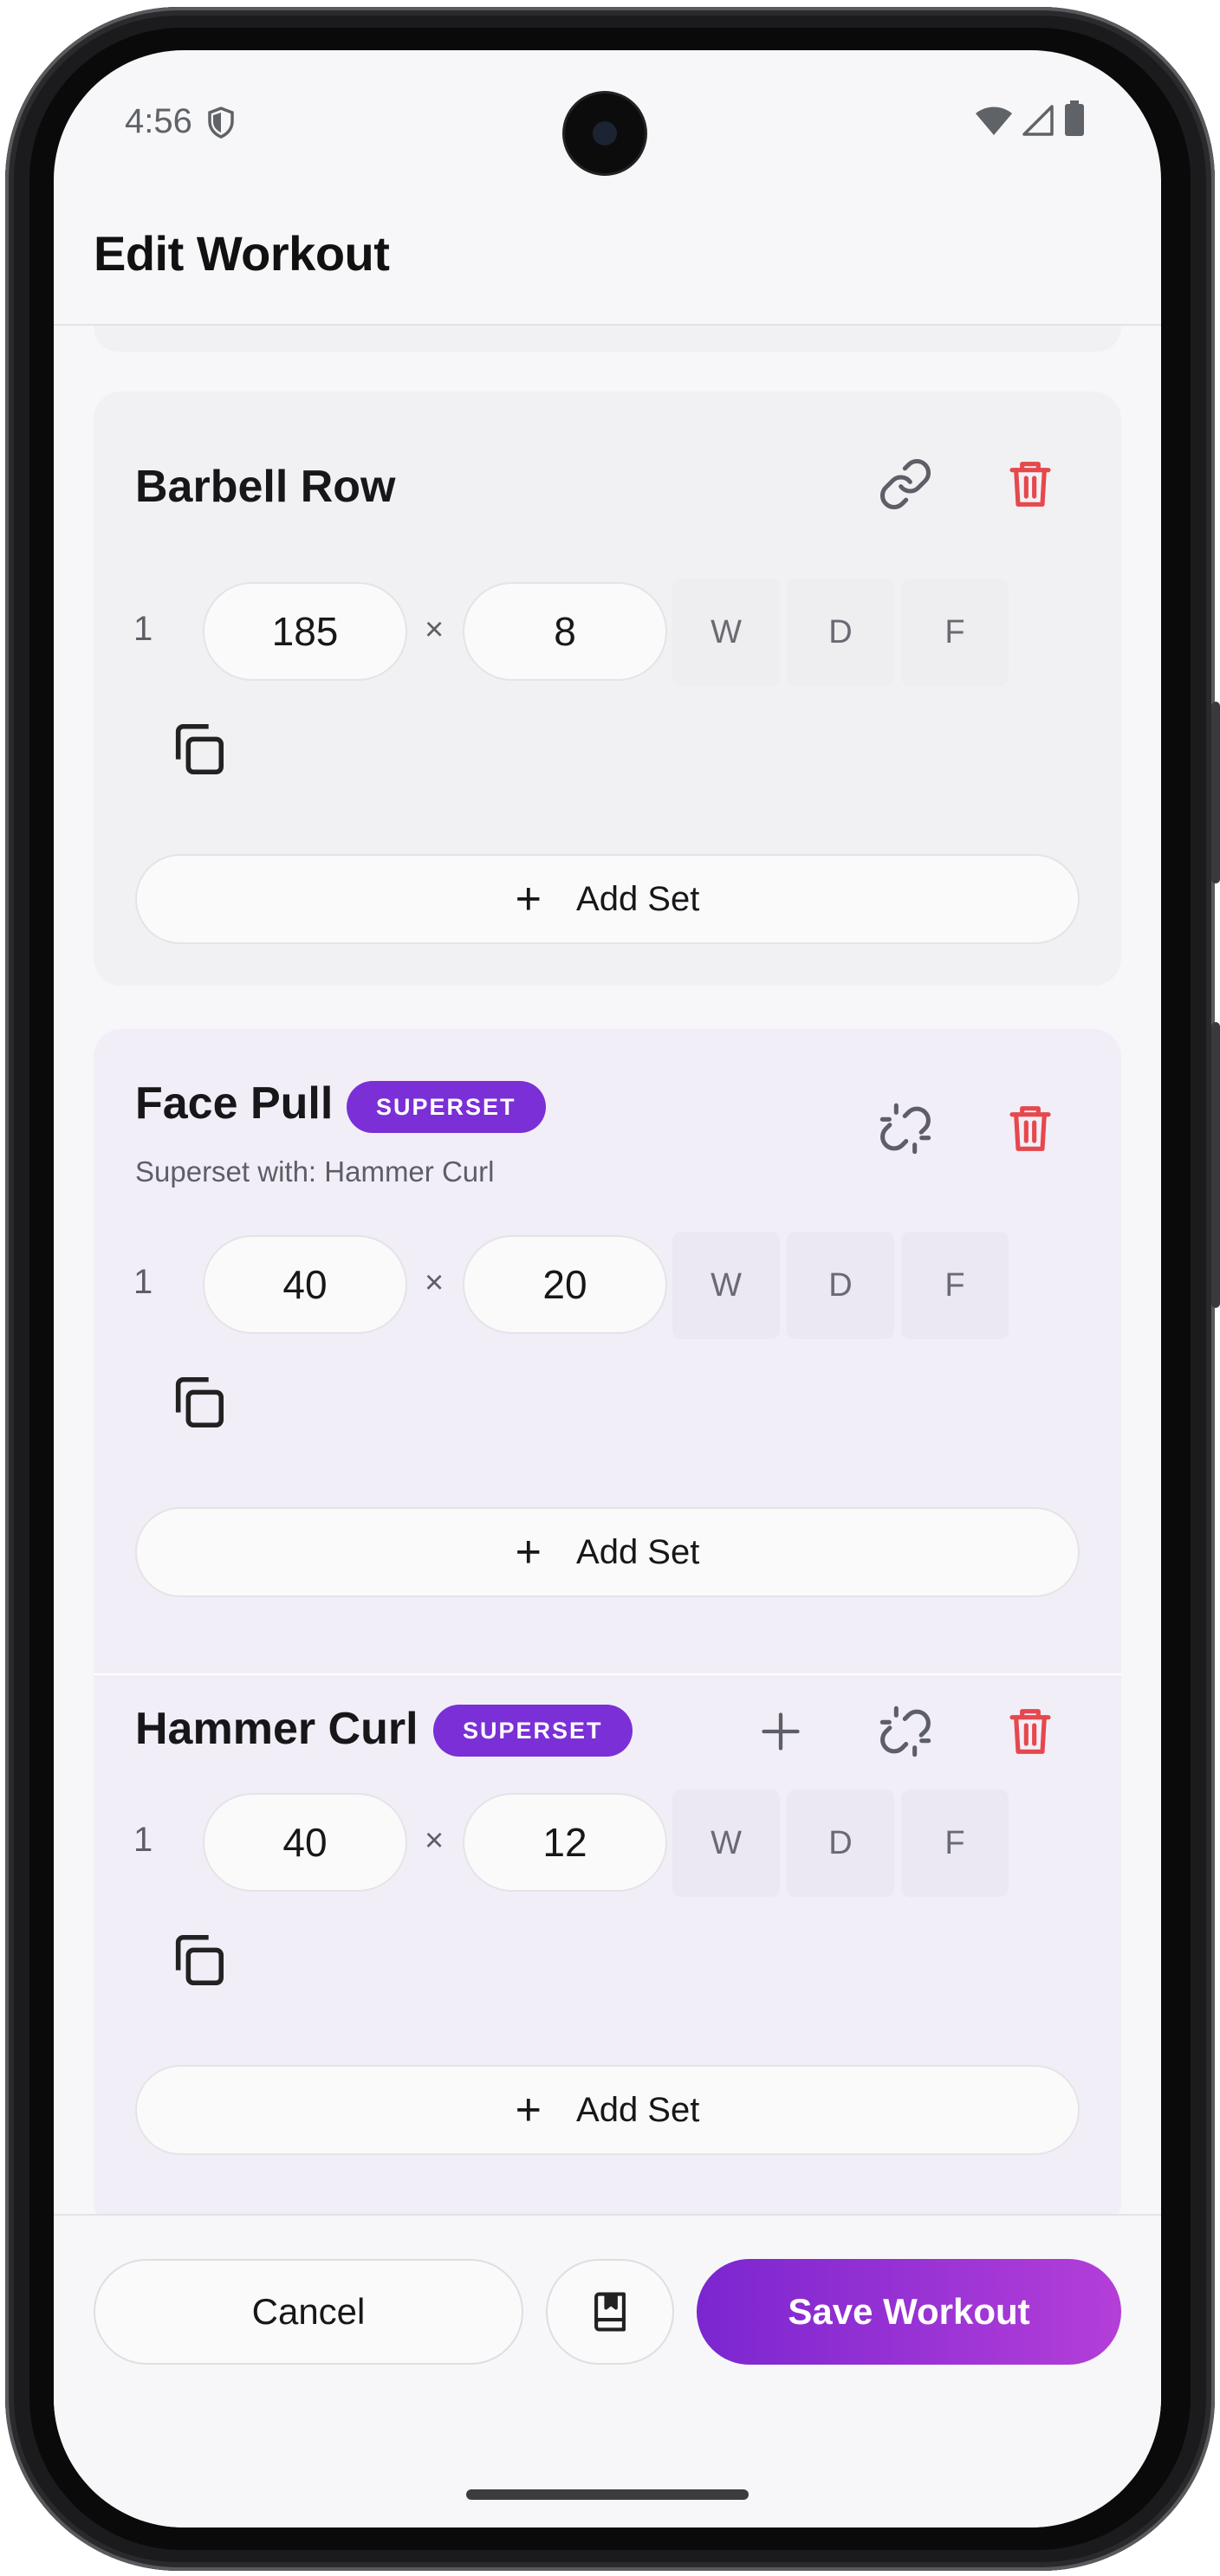 The image size is (1220, 2576). I want to click on exercise-name: Barbell Row, so click(265, 487).